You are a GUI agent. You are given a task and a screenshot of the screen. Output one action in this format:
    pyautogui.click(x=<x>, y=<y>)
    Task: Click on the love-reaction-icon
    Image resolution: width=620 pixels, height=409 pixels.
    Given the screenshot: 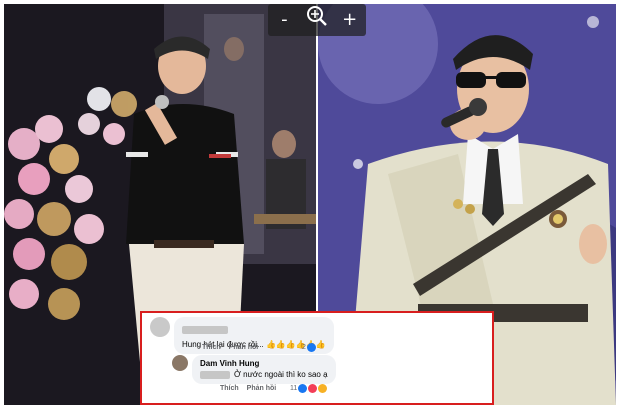 What is the action you would take?
    pyautogui.click(x=313, y=388)
    